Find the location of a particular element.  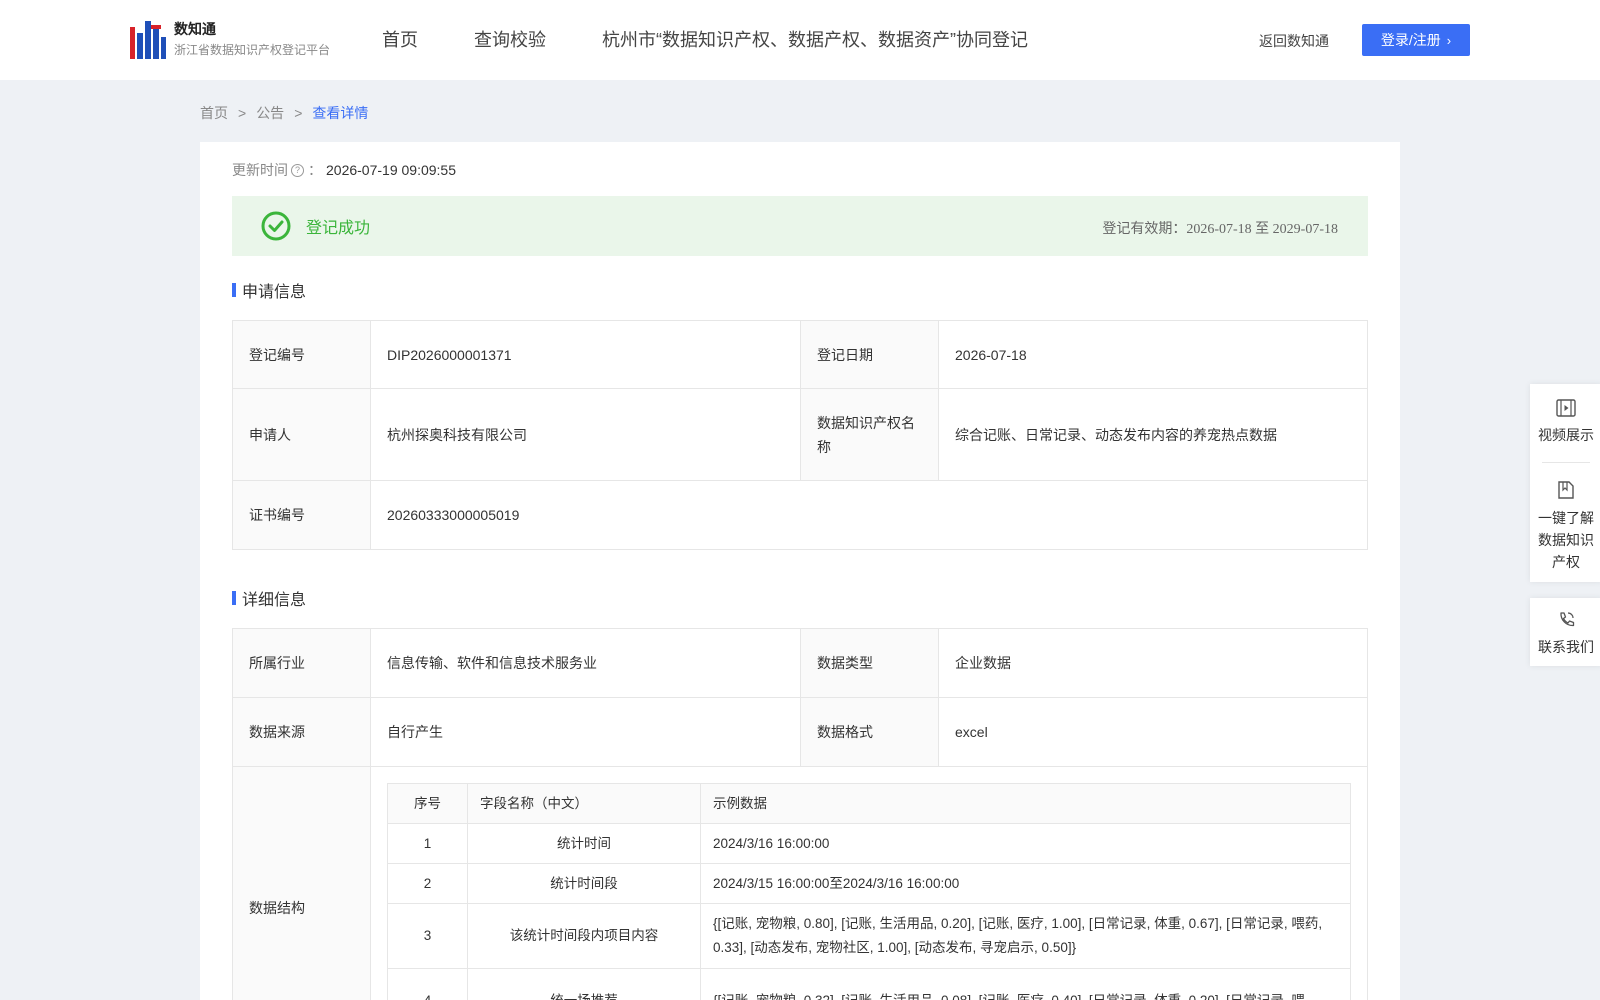

update-time-row: 更新时间 ? ： 2026-07-19 09:09:55 is located at coordinates (344, 170).